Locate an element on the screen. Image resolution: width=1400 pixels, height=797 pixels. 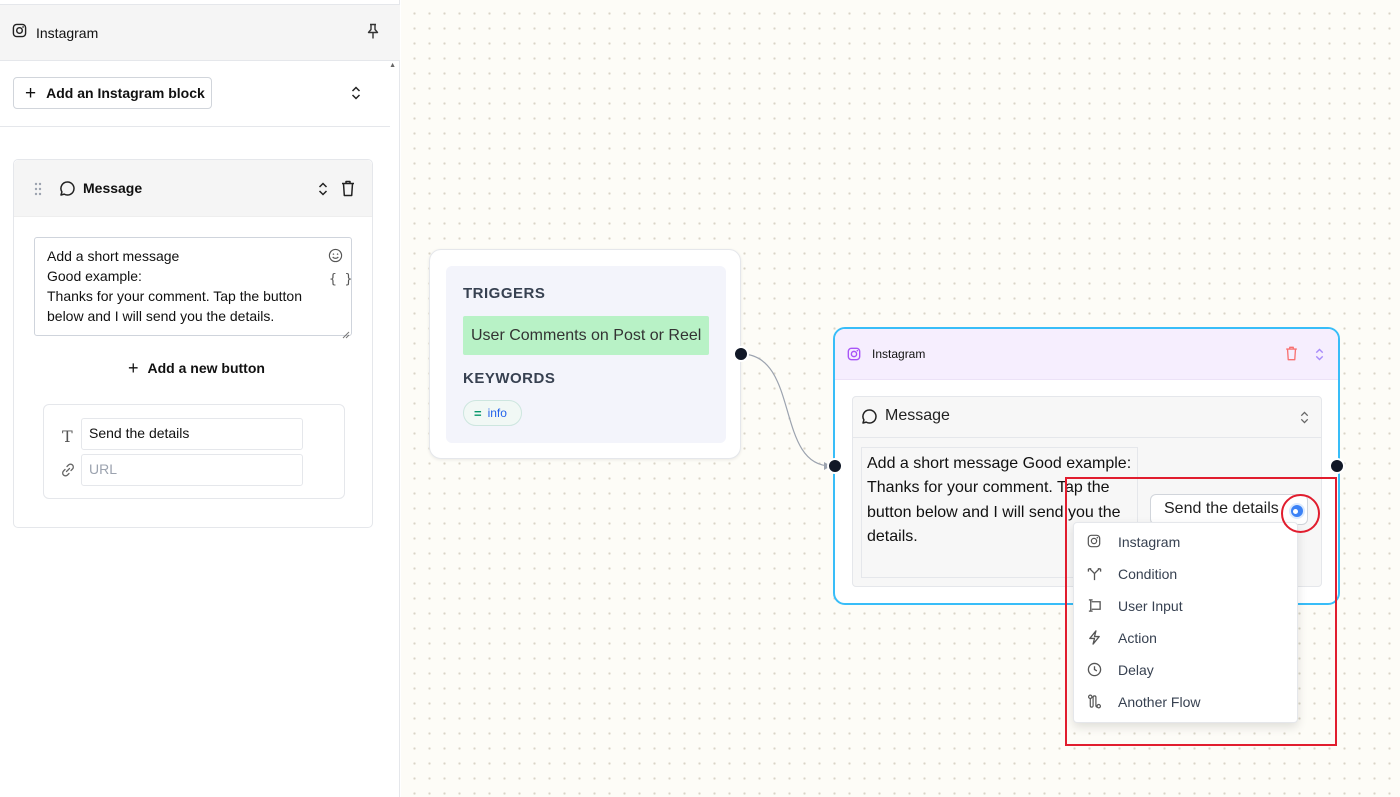
keyword-chip: = info is located at coordinates (492, 413).